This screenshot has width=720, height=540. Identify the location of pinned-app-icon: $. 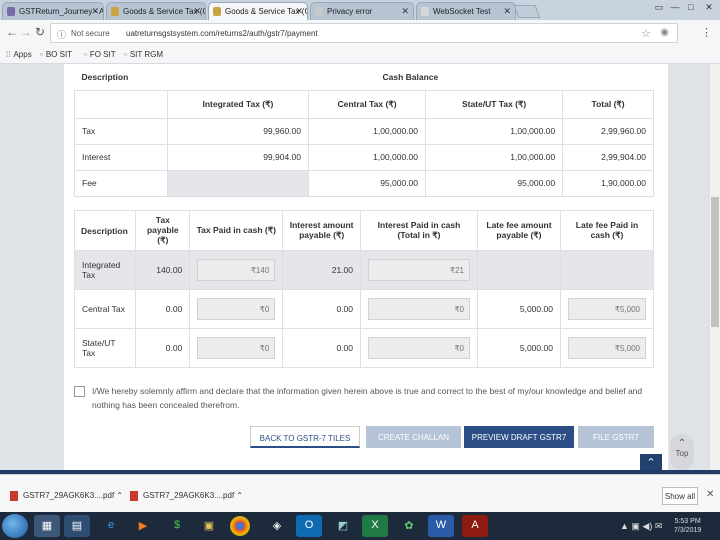
(177, 526).